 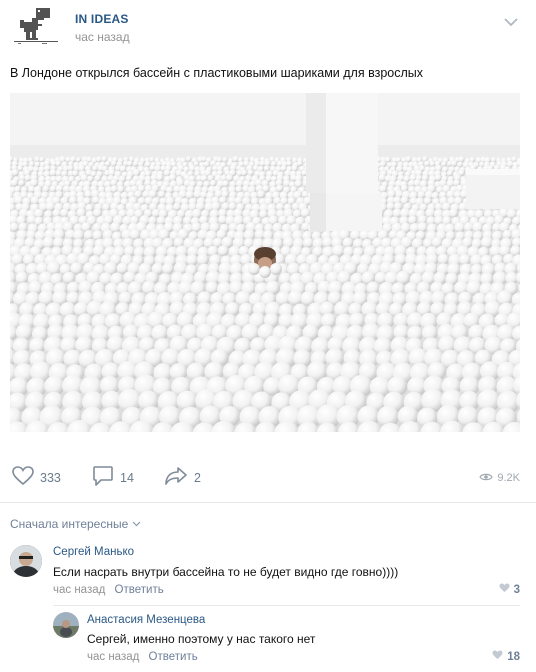 I want to click on views-count: 9.2K, so click(x=508, y=478).